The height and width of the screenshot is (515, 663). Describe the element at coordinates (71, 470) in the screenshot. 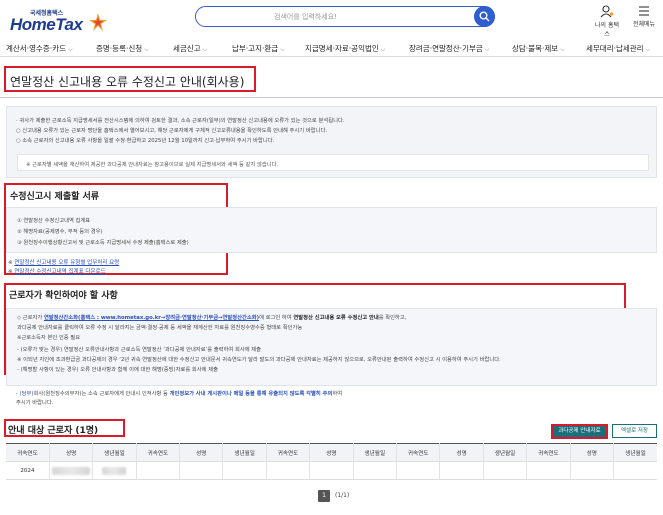

I see `redacted-name` at that location.